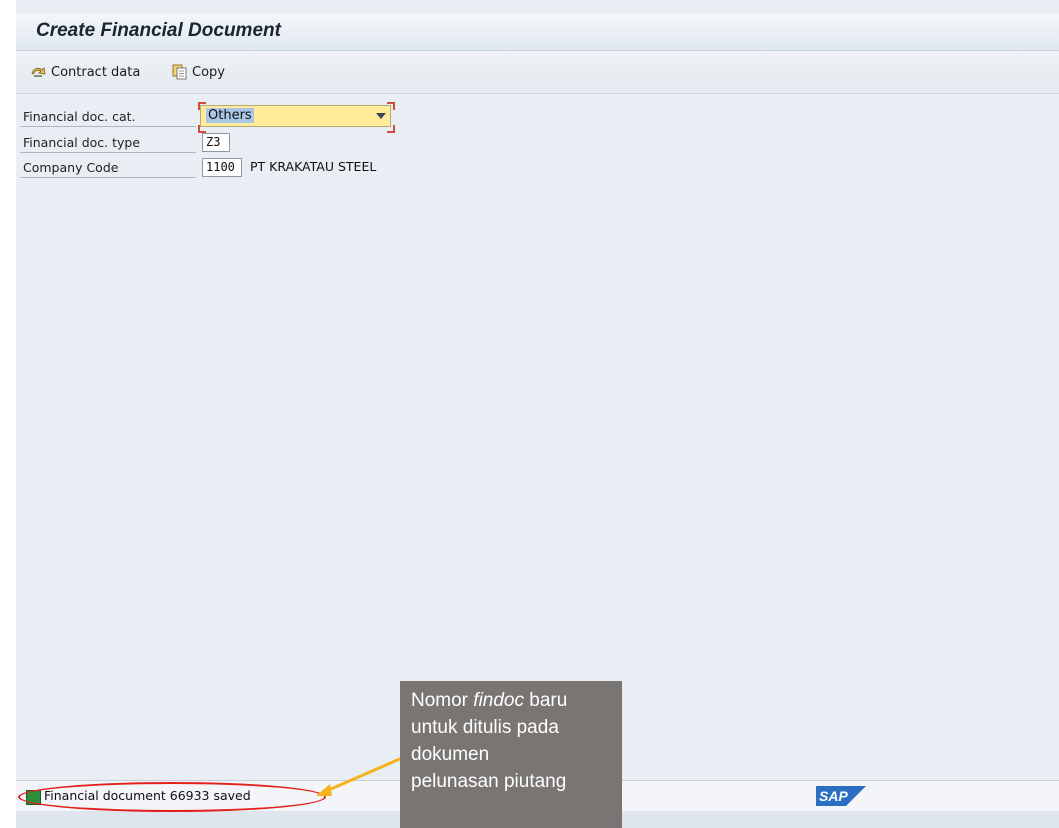 This screenshot has width=1059, height=828. What do you see at coordinates (381, 116) in the screenshot?
I see `chevron-down-icon` at bounding box center [381, 116].